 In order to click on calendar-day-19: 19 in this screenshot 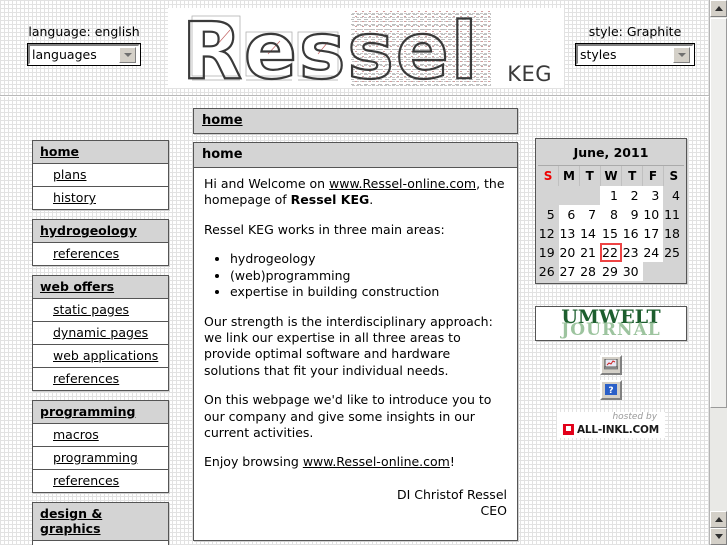, I will do `click(548, 252)`.